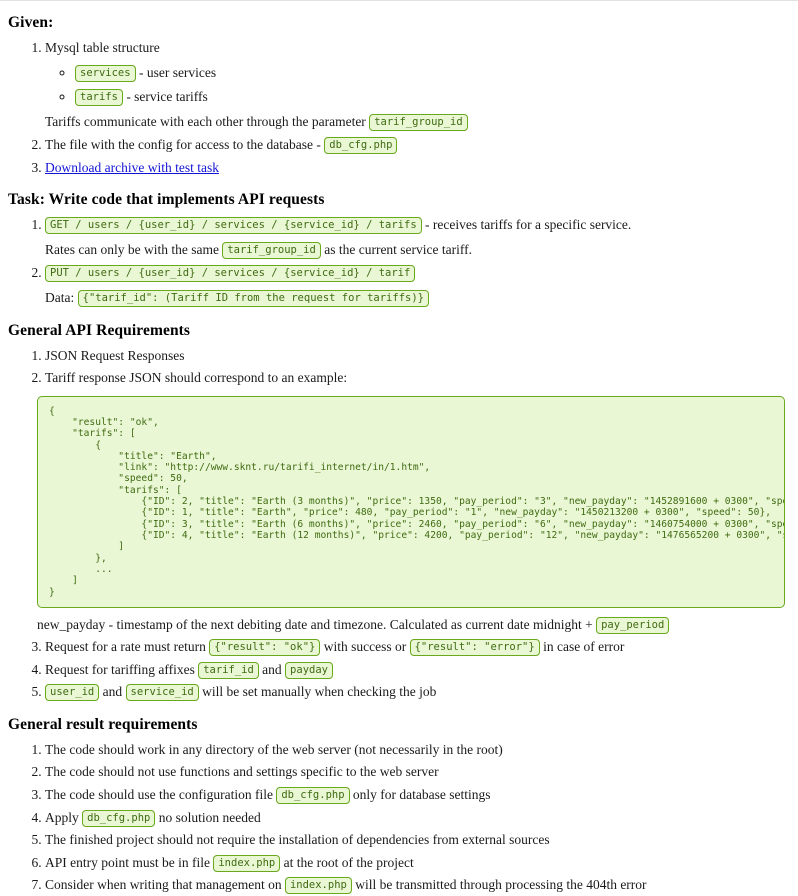  Describe the element at coordinates (432, 73) in the screenshot. I see `given-subitem-services: services - user services` at that location.